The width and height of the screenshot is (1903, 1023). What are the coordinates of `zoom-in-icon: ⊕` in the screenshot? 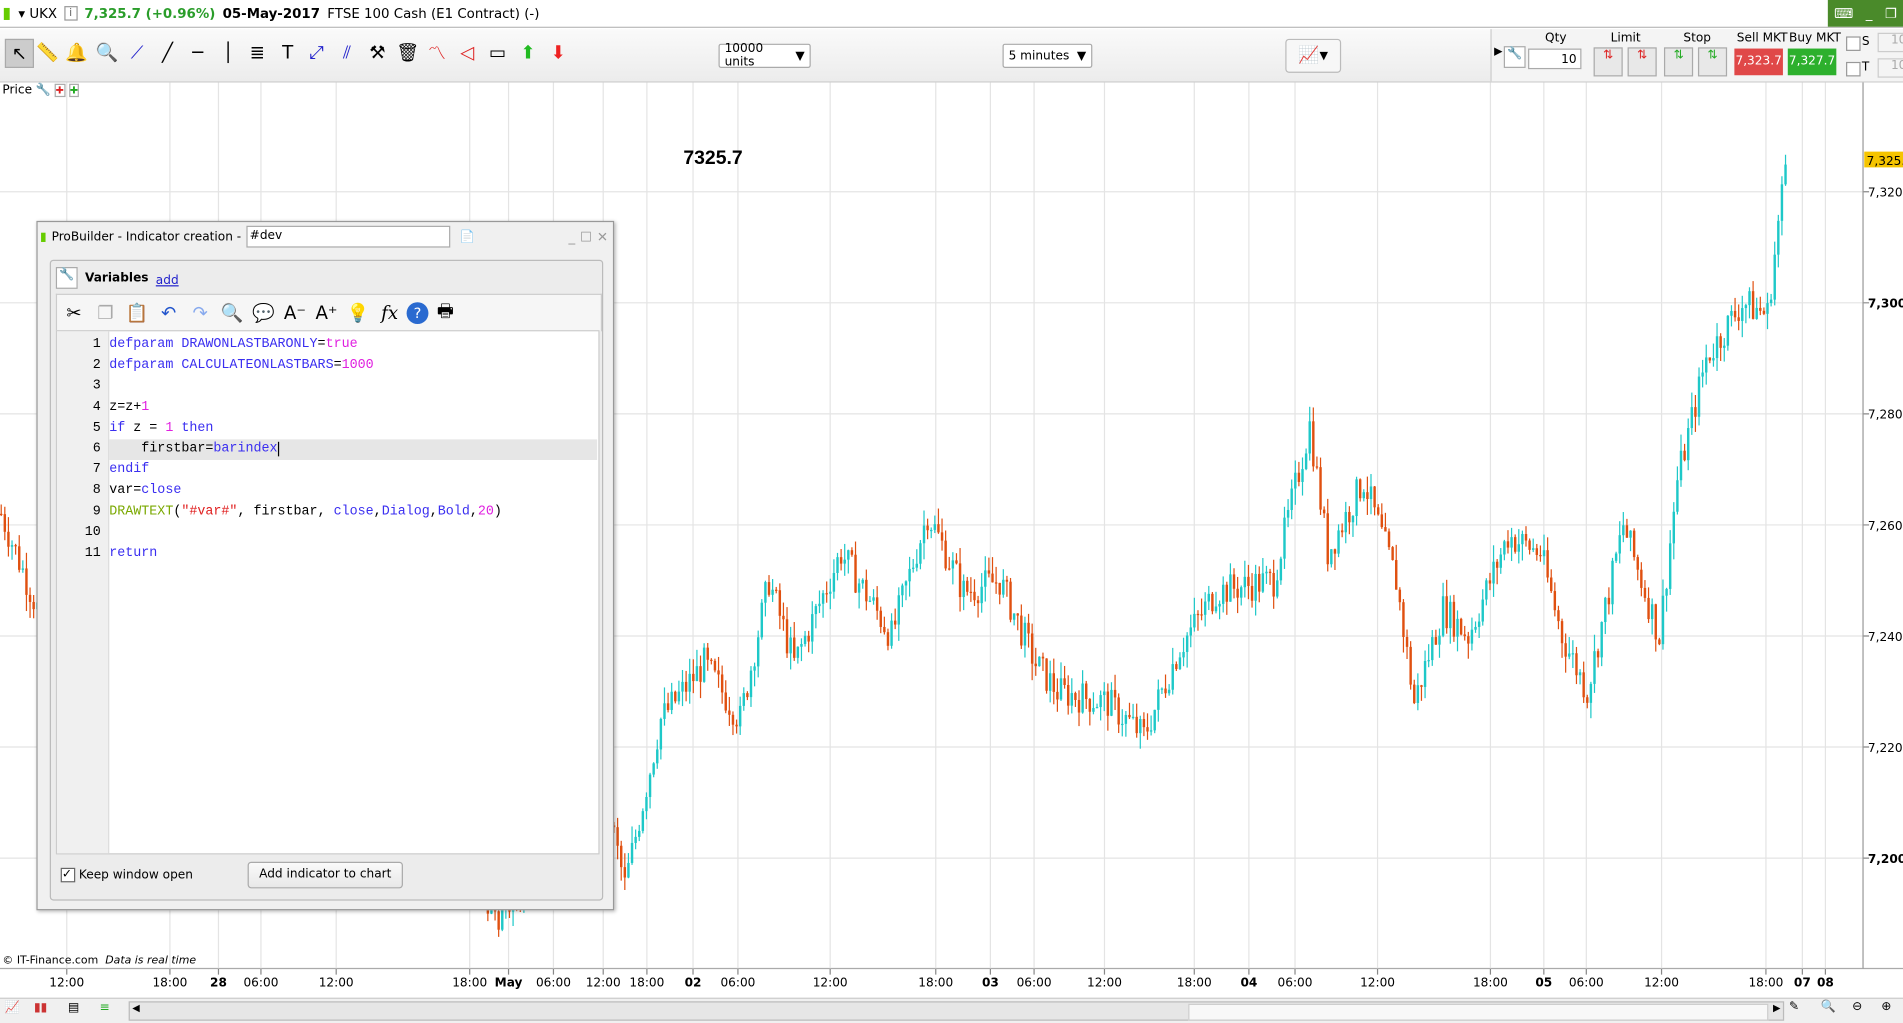 It's located at (1886, 1006).